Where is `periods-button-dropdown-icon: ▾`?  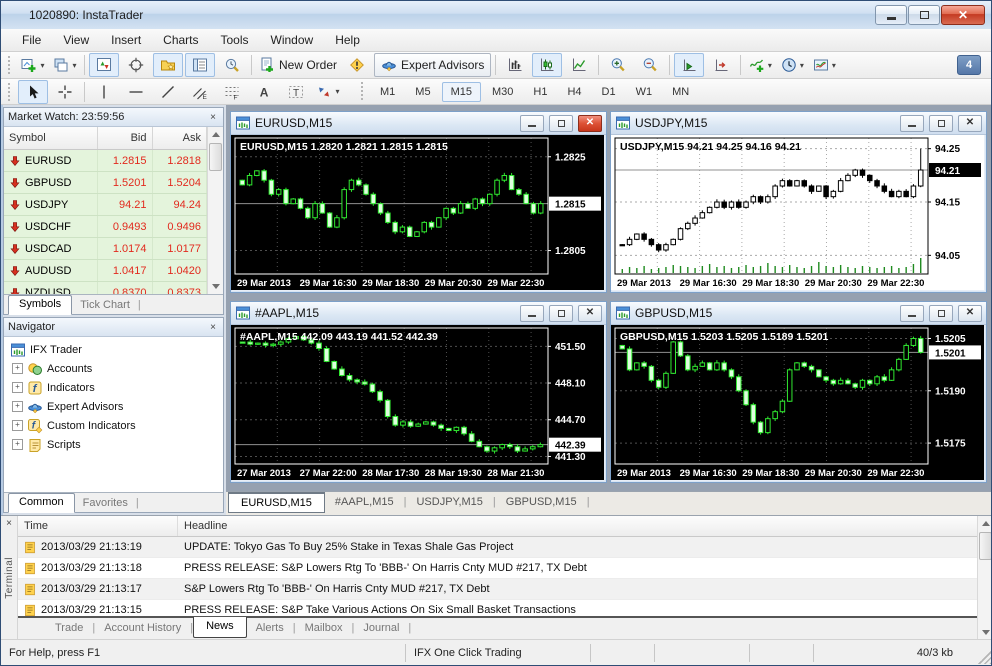
periods-button-dropdown-icon: ▾ is located at coordinates (802, 65).